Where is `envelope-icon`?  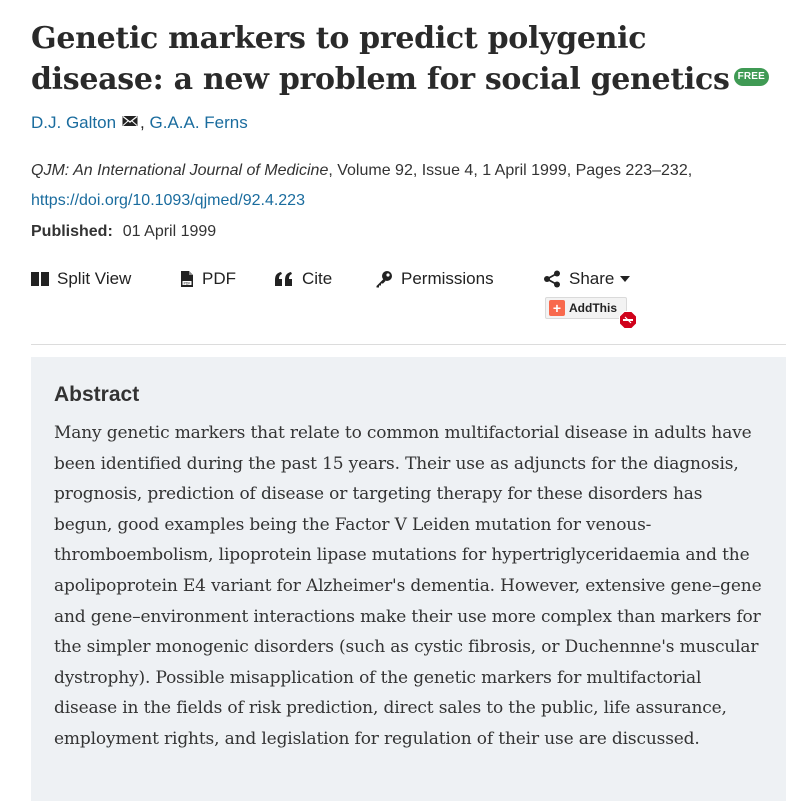 envelope-icon is located at coordinates (130, 122).